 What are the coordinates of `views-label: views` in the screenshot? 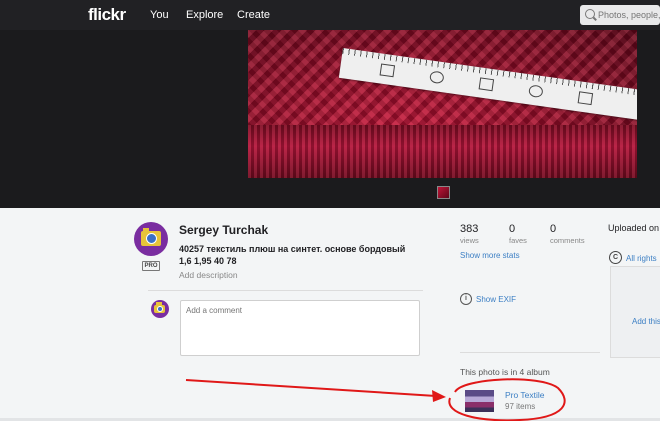 It's located at (469, 240).